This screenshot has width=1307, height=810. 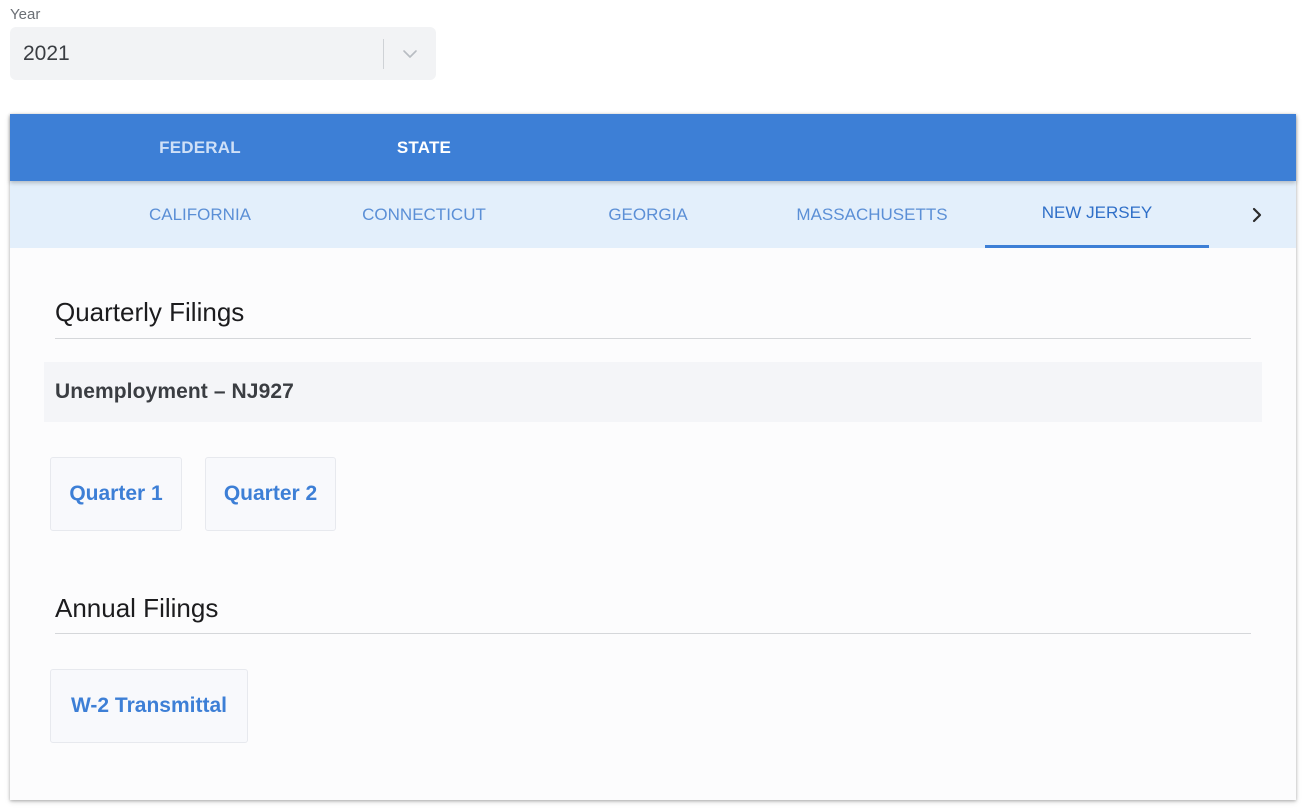 What do you see at coordinates (200, 214) in the screenshot?
I see `tab-california: CALIFORNIA` at bounding box center [200, 214].